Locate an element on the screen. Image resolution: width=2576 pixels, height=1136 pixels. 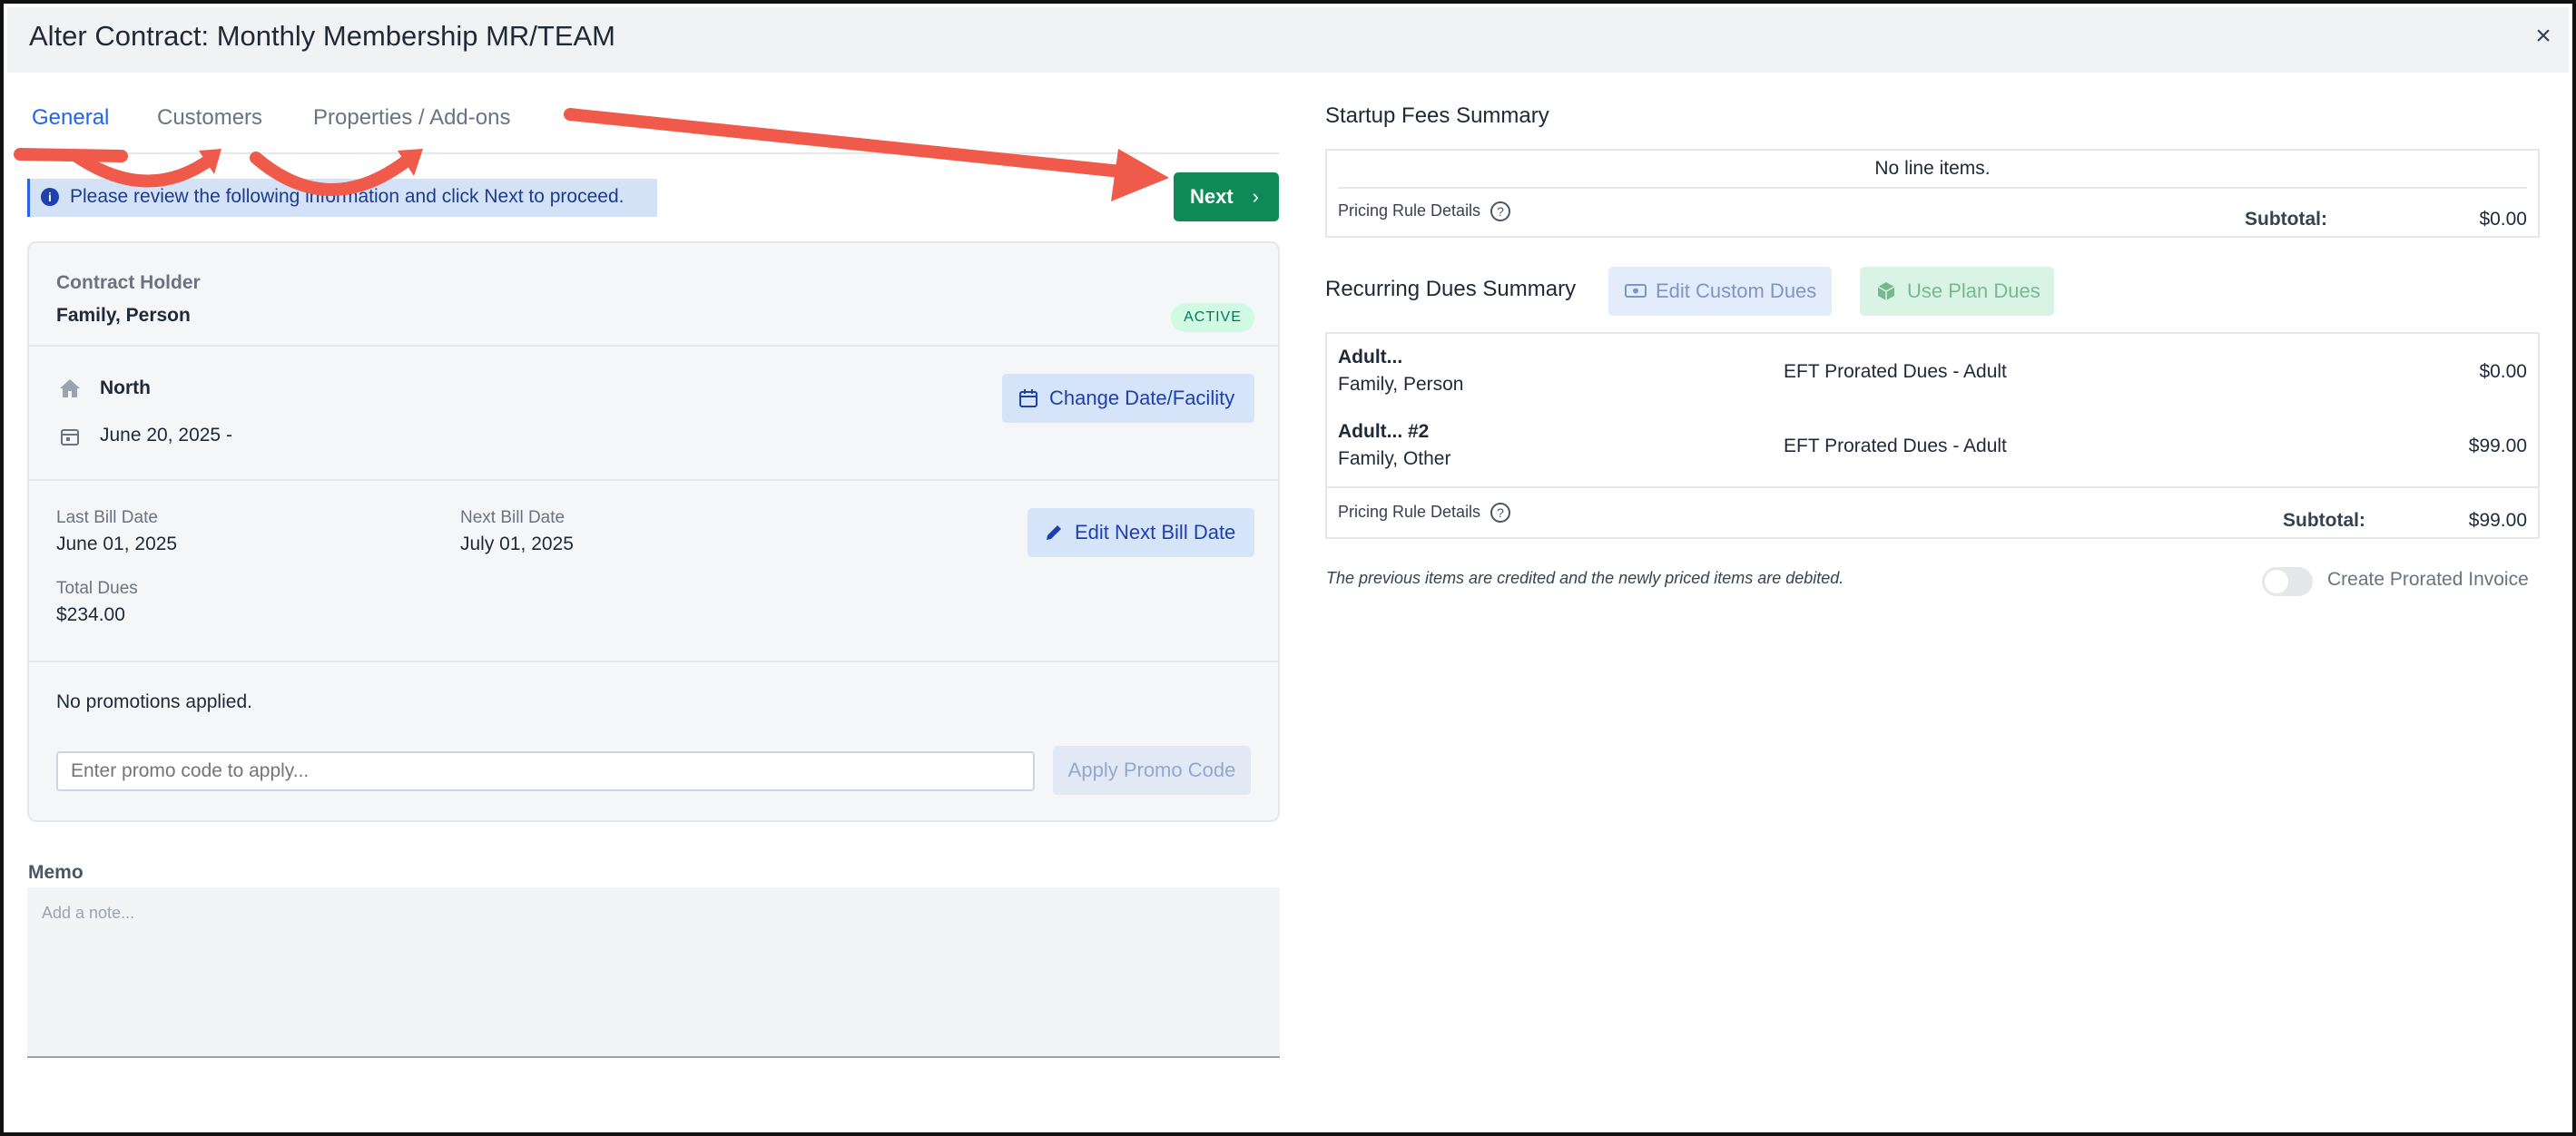
annotation-underline-general is located at coordinates (71, 155).